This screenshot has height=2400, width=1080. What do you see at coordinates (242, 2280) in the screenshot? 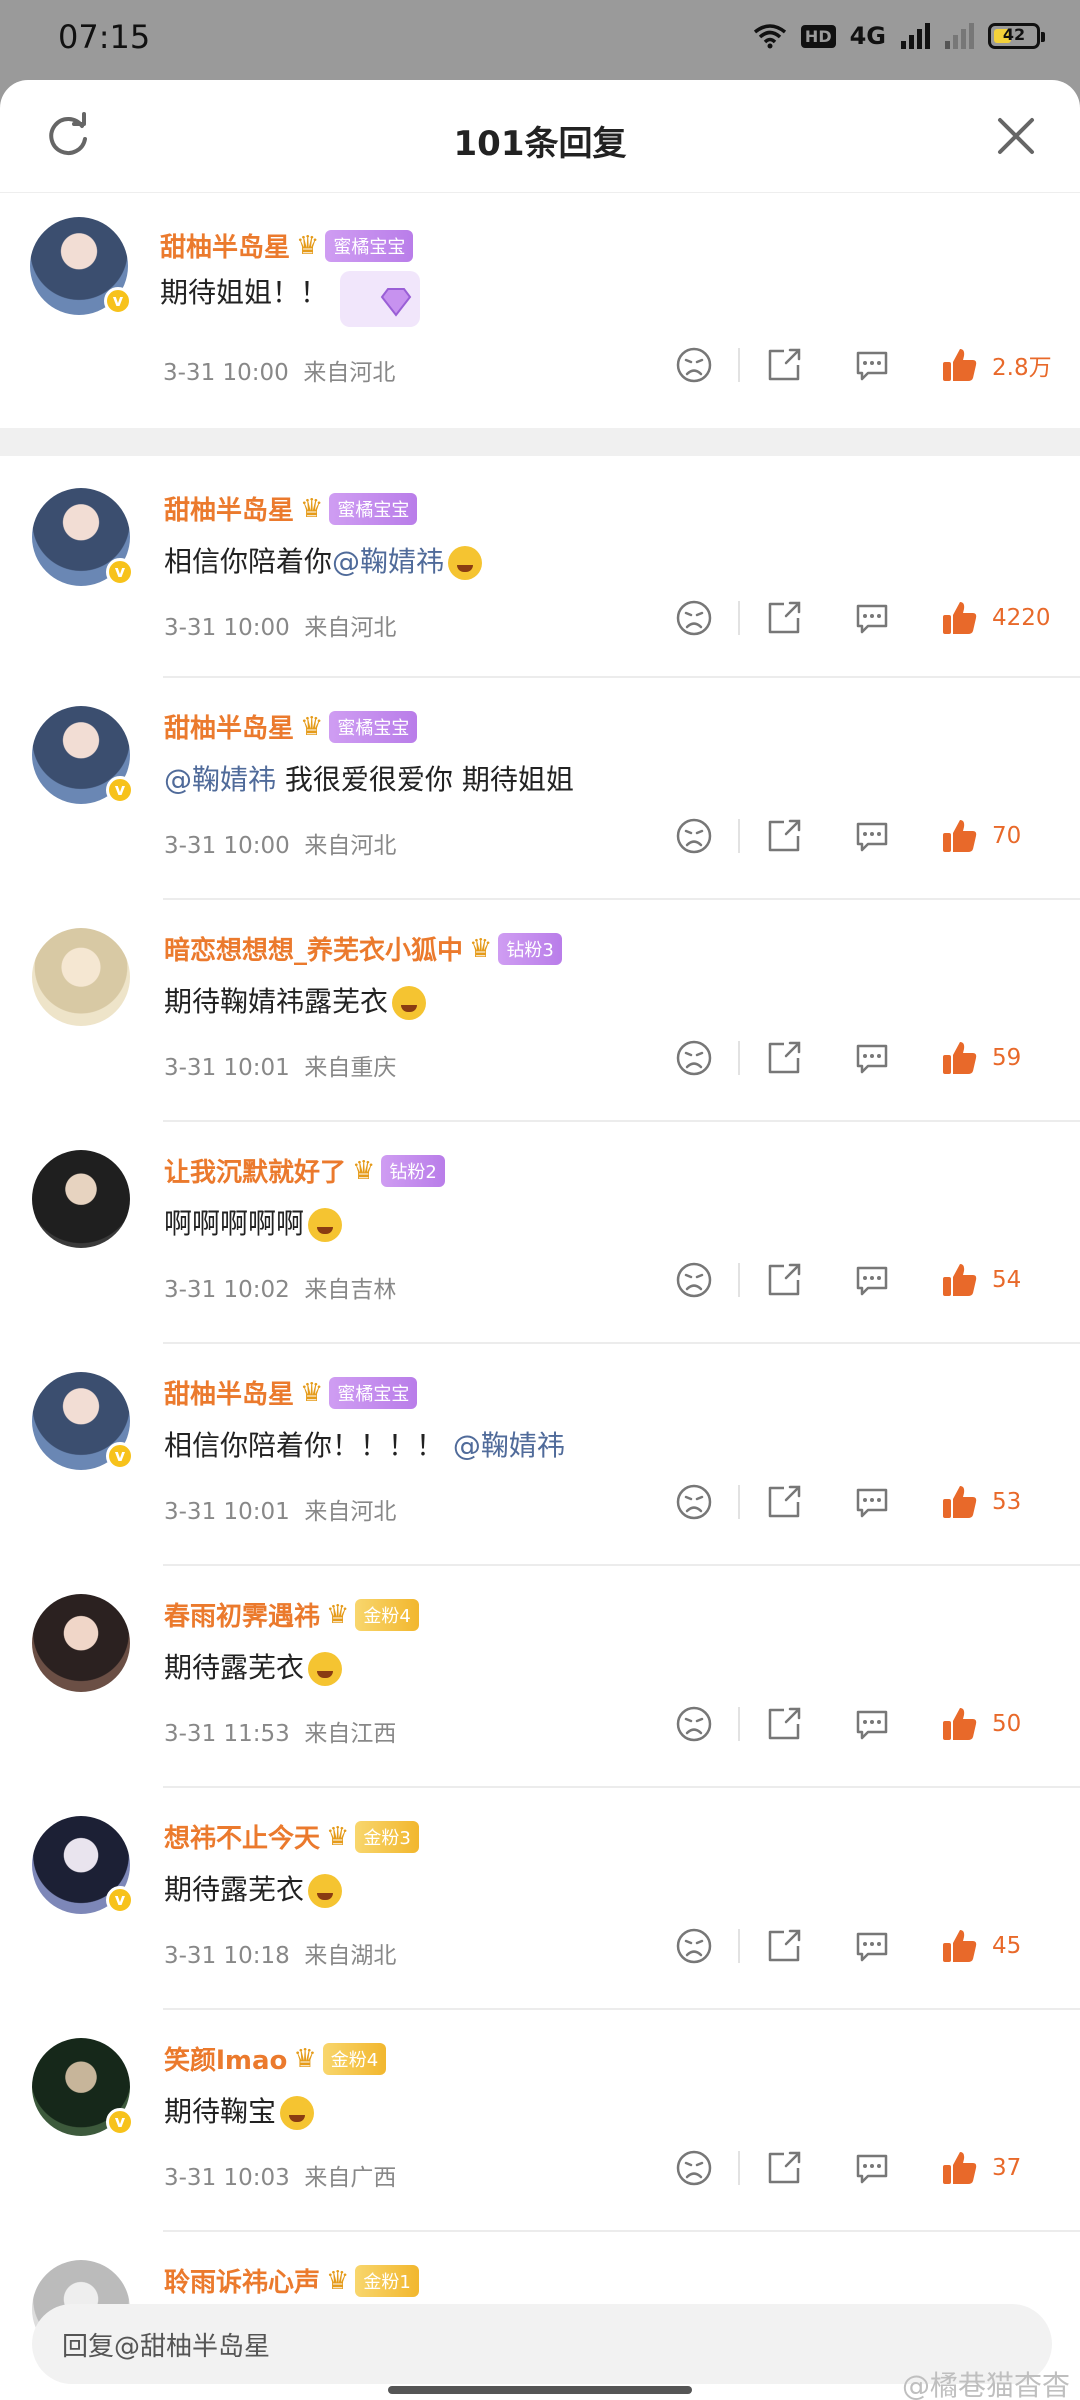
I see `username: 聆雨诉祎心声` at bounding box center [242, 2280].